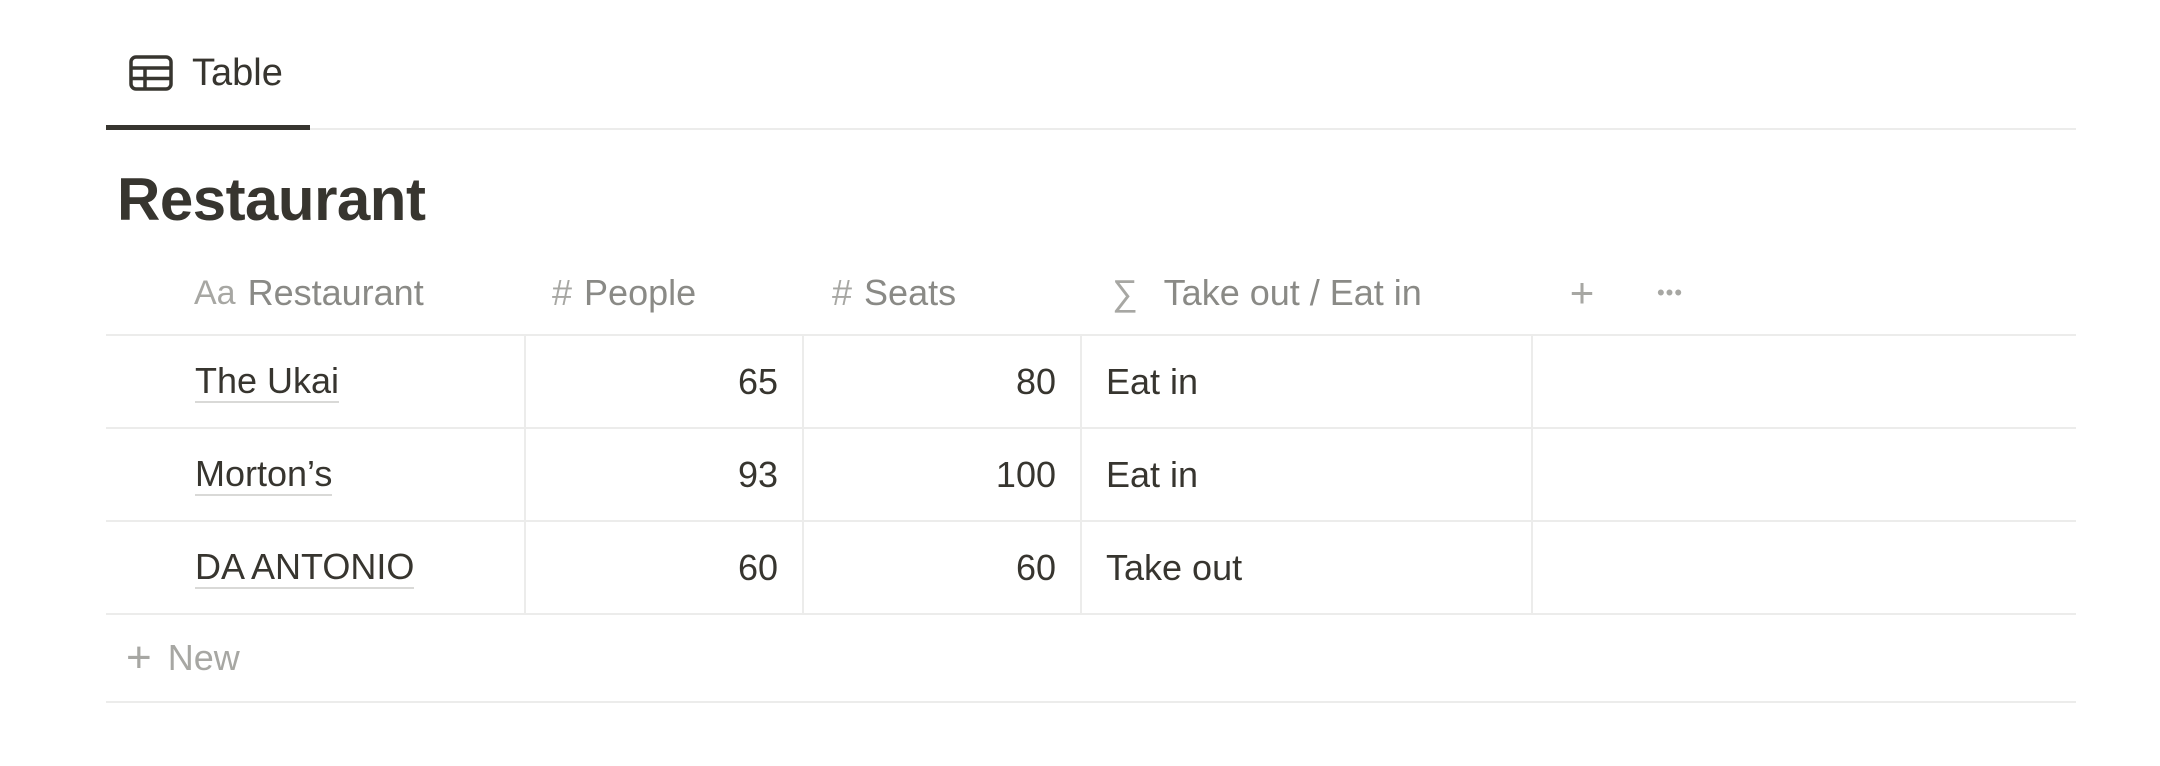 The image size is (2160, 766). I want to click on active-tab-indicator, so click(208, 127).